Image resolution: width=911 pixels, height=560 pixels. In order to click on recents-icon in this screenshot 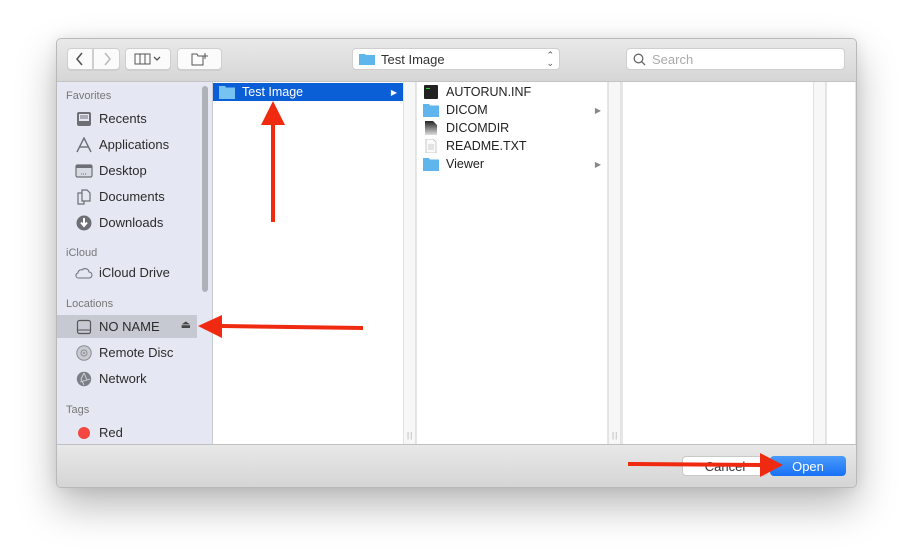, I will do `click(84, 119)`.